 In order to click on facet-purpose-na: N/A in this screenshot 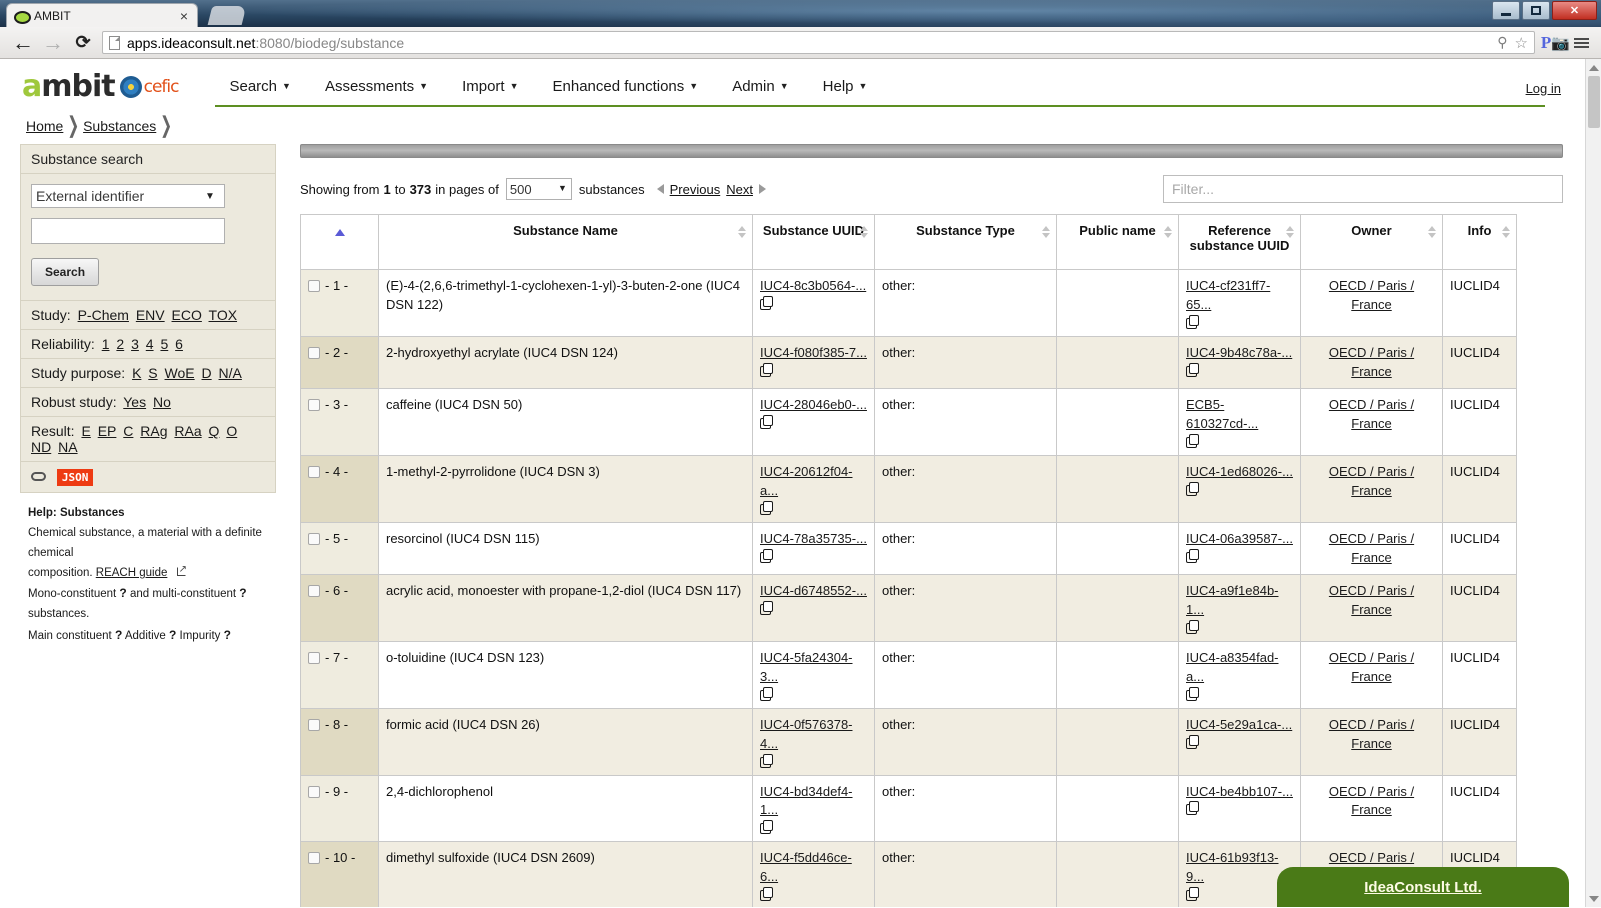, I will do `click(230, 373)`.